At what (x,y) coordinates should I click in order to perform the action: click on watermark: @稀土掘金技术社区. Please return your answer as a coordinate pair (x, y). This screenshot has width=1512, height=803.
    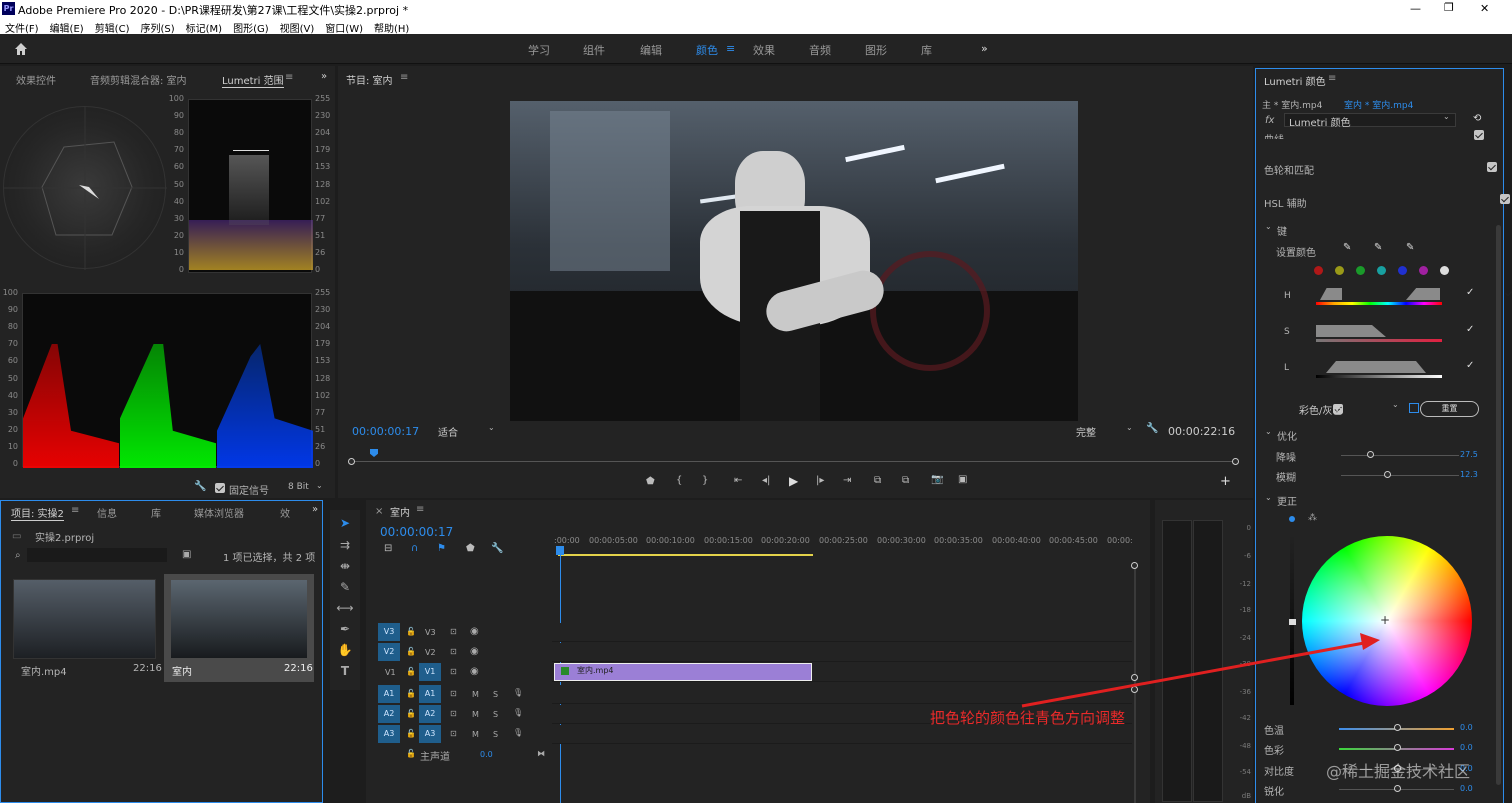
    Looking at the image, I should click on (1398, 771).